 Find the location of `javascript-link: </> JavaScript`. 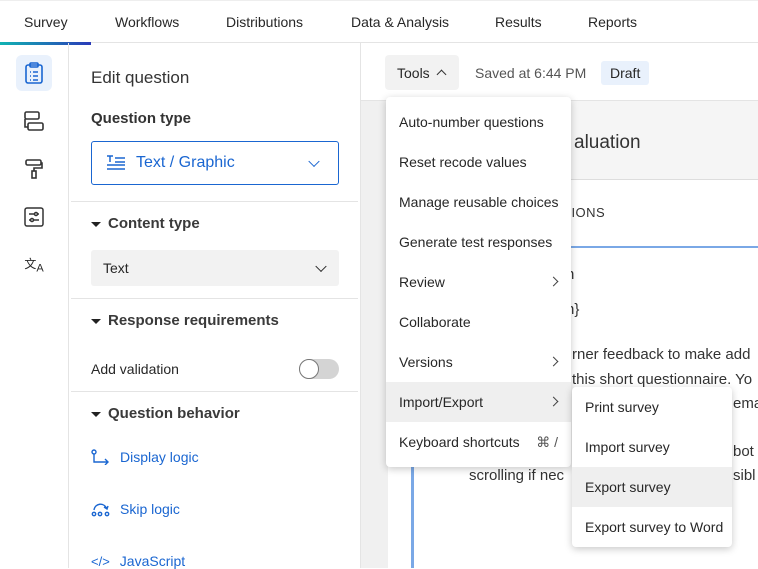

javascript-link: </> JavaScript is located at coordinates (138, 561).